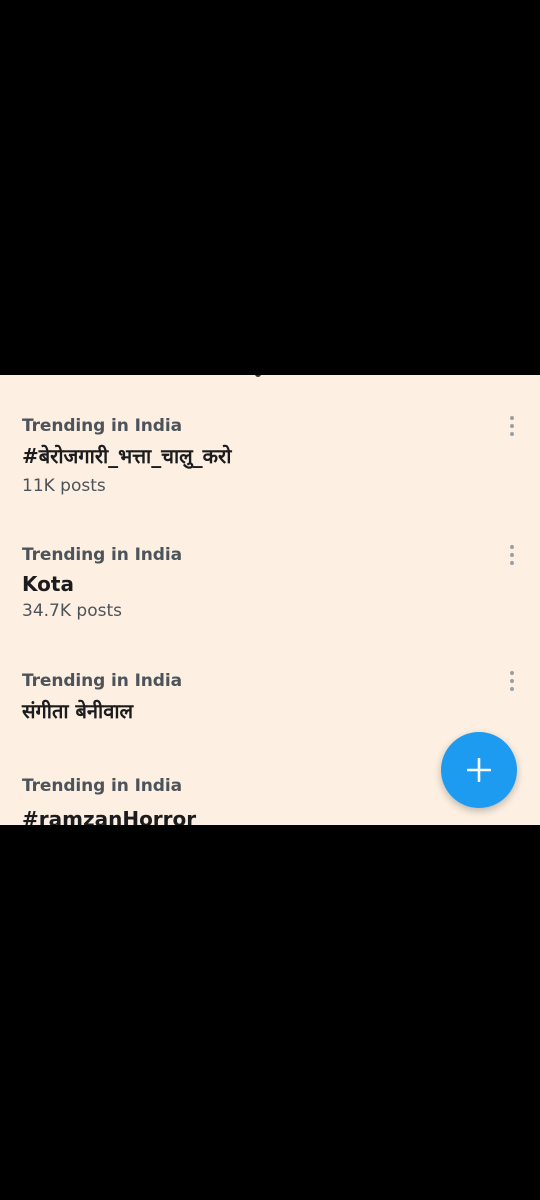 This screenshot has width=540, height=1200. What do you see at coordinates (72, 611) in the screenshot?
I see `trend-post-count: 34.7K posts` at bounding box center [72, 611].